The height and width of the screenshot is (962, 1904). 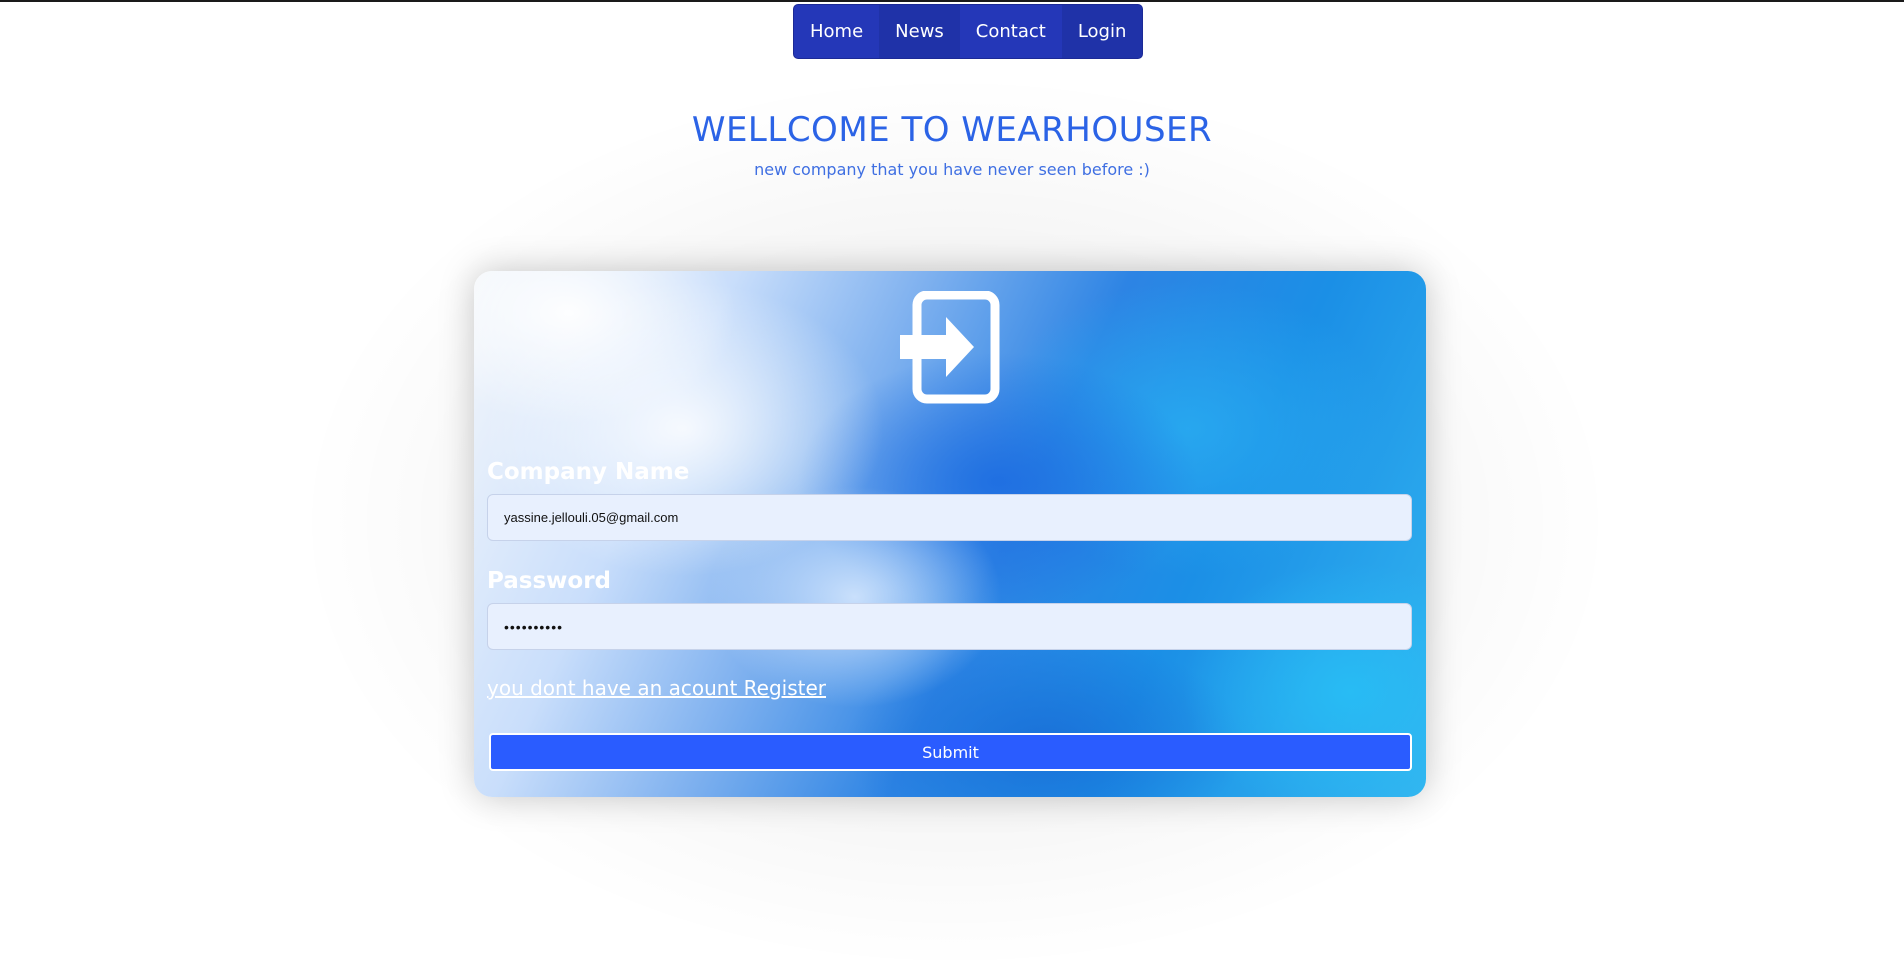 I want to click on login-icon, so click(x=950, y=347).